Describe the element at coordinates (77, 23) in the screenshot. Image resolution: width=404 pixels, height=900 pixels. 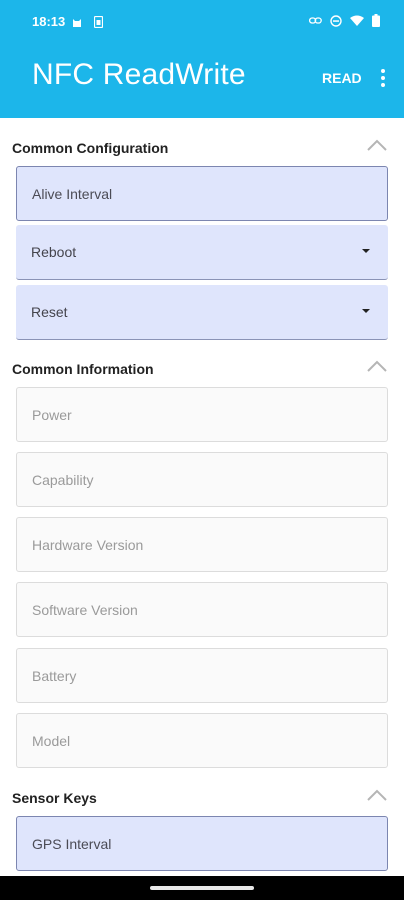
I see `cat-icon` at that location.